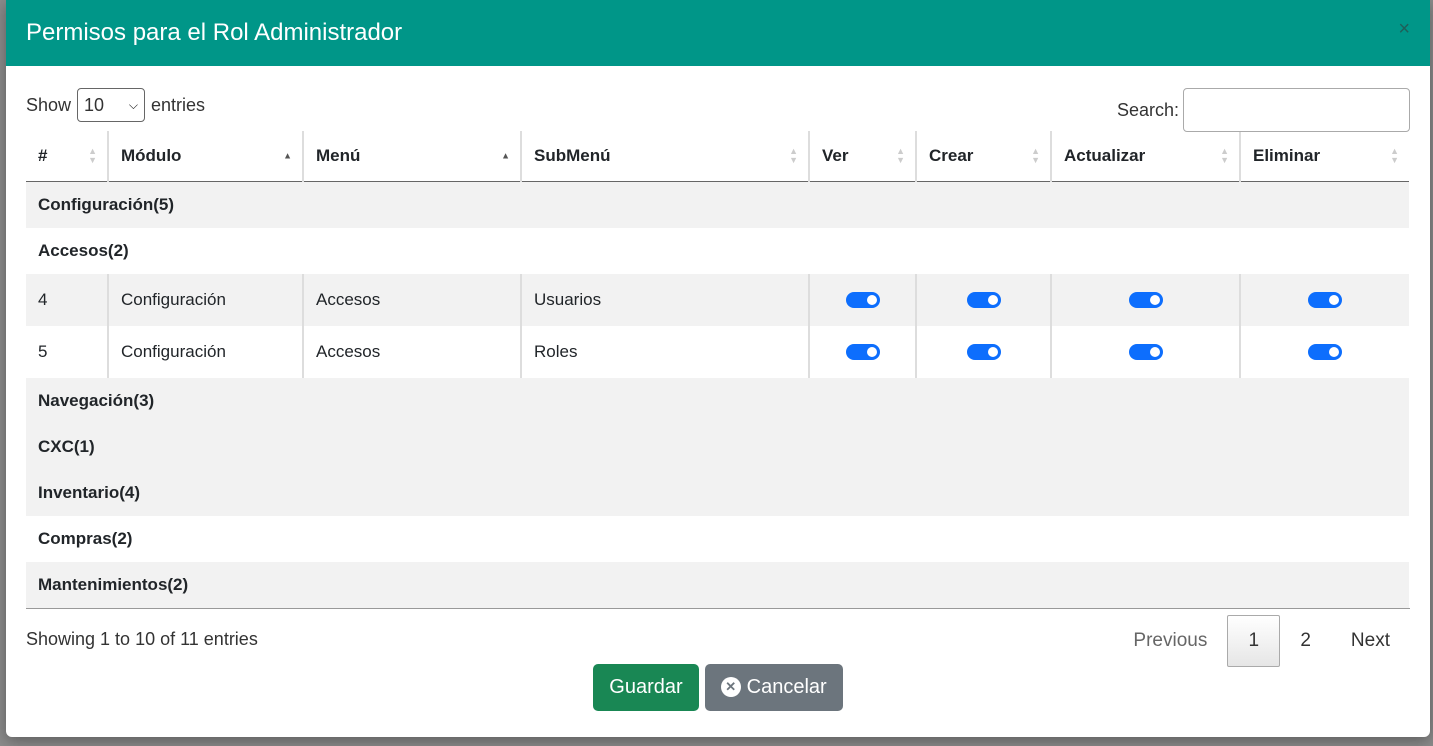 Image resolution: width=1433 pixels, height=746 pixels. I want to click on table-row: 4 Configuración Accesos Usuarios, so click(717, 299).